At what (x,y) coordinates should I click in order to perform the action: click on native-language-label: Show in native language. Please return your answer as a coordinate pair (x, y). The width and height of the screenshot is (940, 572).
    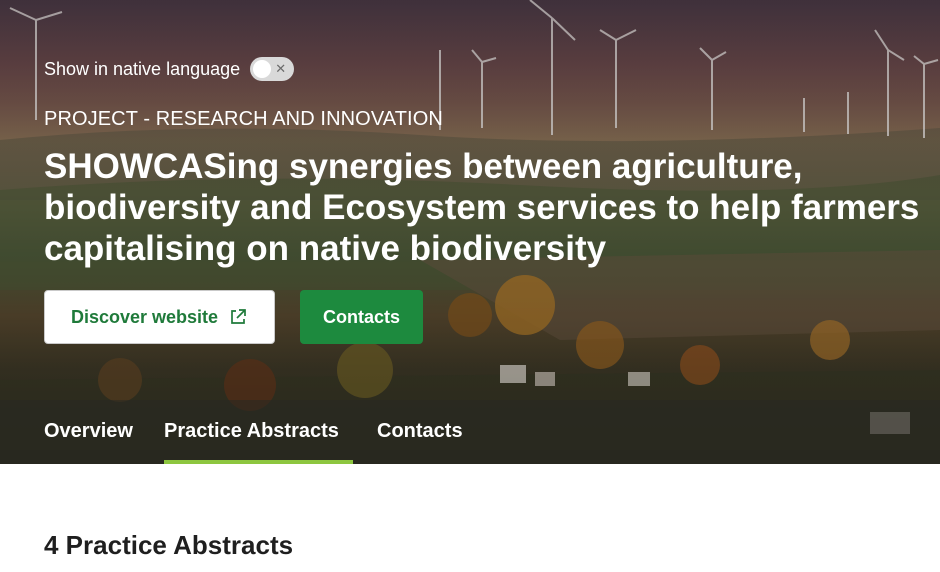
    Looking at the image, I should click on (142, 68).